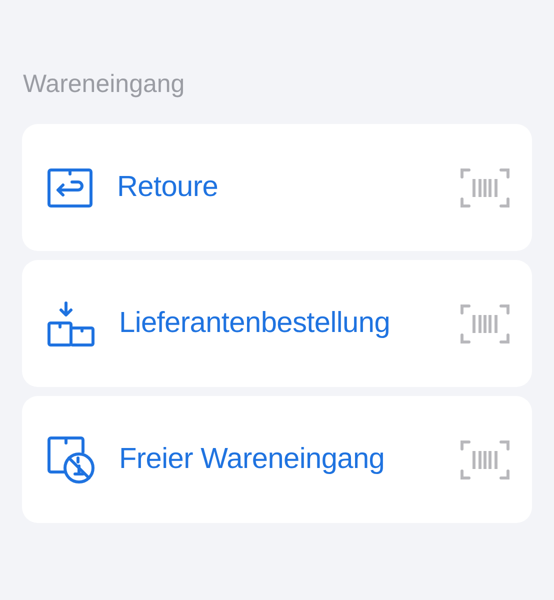 The image size is (554, 600). Describe the element at coordinates (71, 323) in the screenshot. I see `boxes-arrow-icon` at that location.